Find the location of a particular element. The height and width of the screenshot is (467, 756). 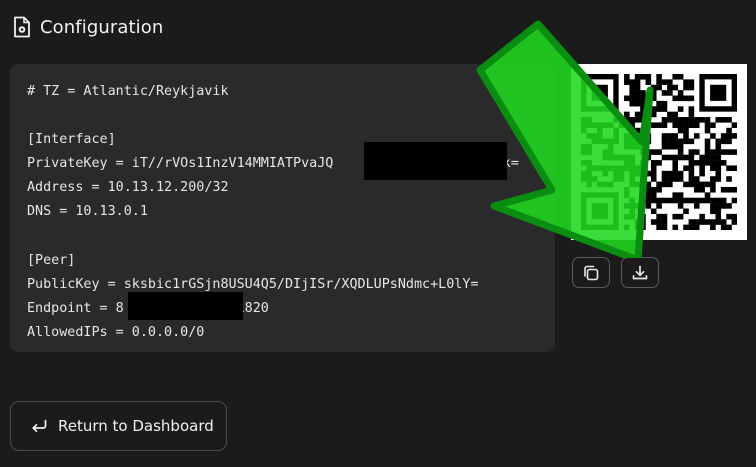

download-button is located at coordinates (640, 272).